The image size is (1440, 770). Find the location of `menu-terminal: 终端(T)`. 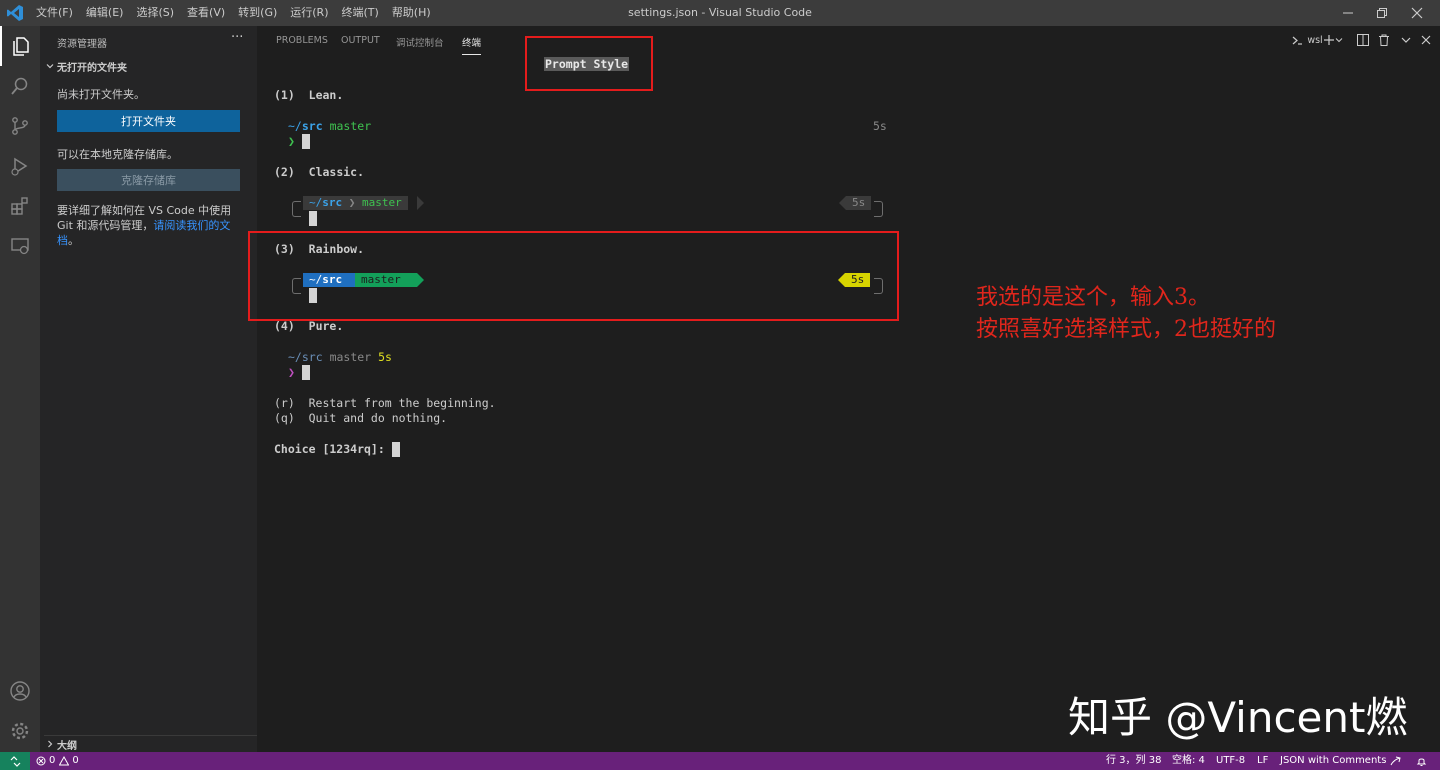

menu-terminal: 终端(T) is located at coordinates (360, 13).